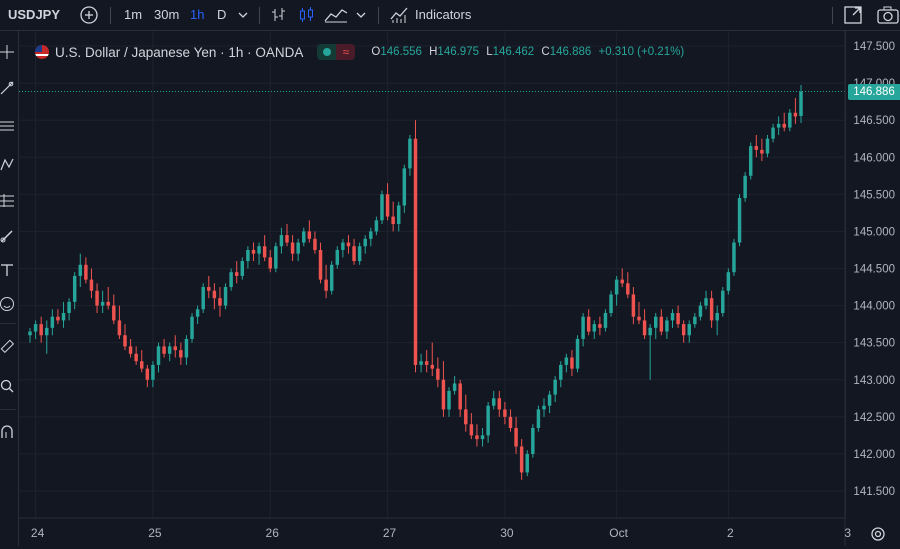 The height and width of the screenshot is (549, 900). Describe the element at coordinates (853, 15) in the screenshot. I see `snapshot-icon` at that location.